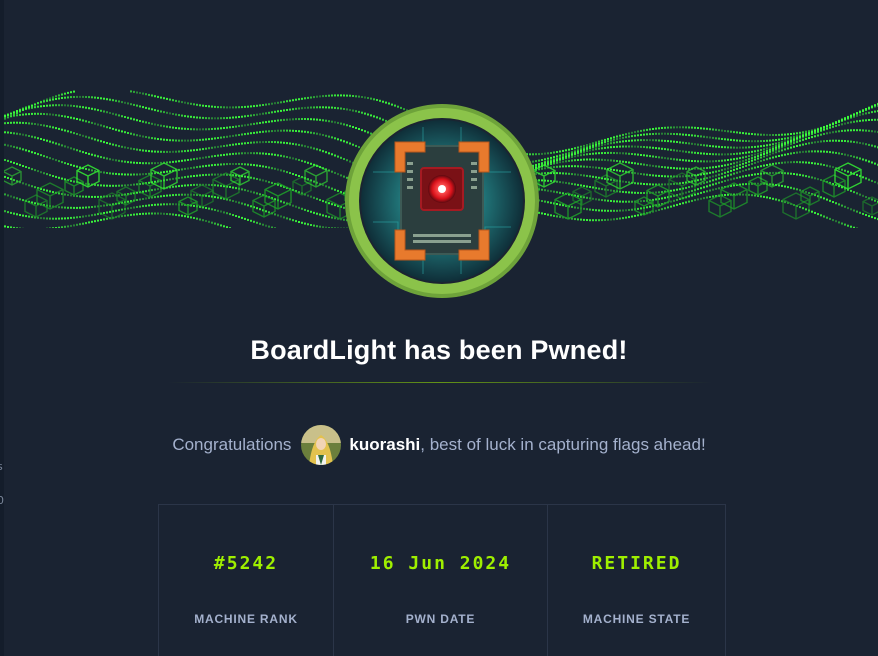 The height and width of the screenshot is (656, 878). Describe the element at coordinates (321, 445) in the screenshot. I see `user-avatar` at that location.